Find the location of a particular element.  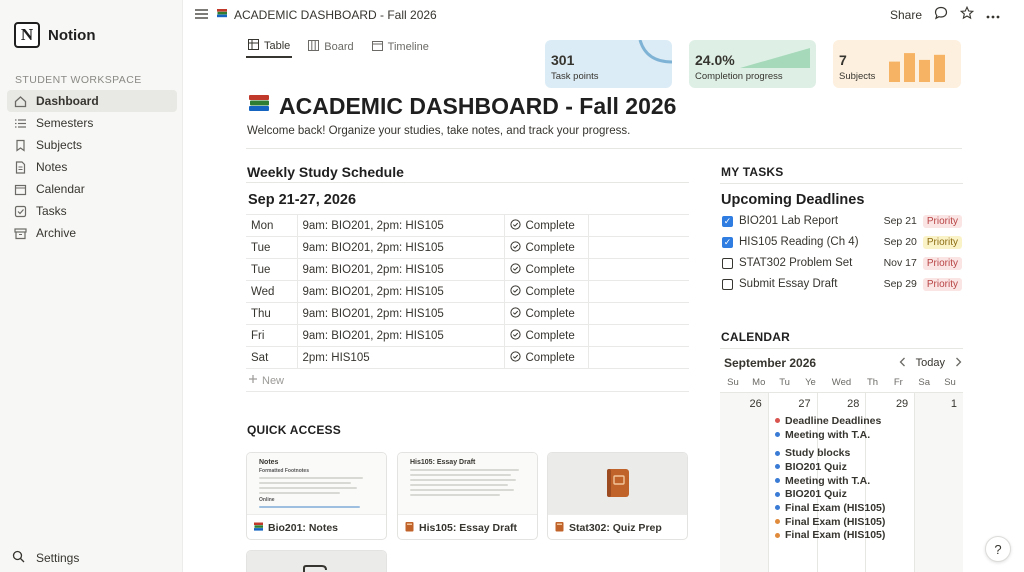

sidebar-item-calendar: Calendar is located at coordinates (92, 189).